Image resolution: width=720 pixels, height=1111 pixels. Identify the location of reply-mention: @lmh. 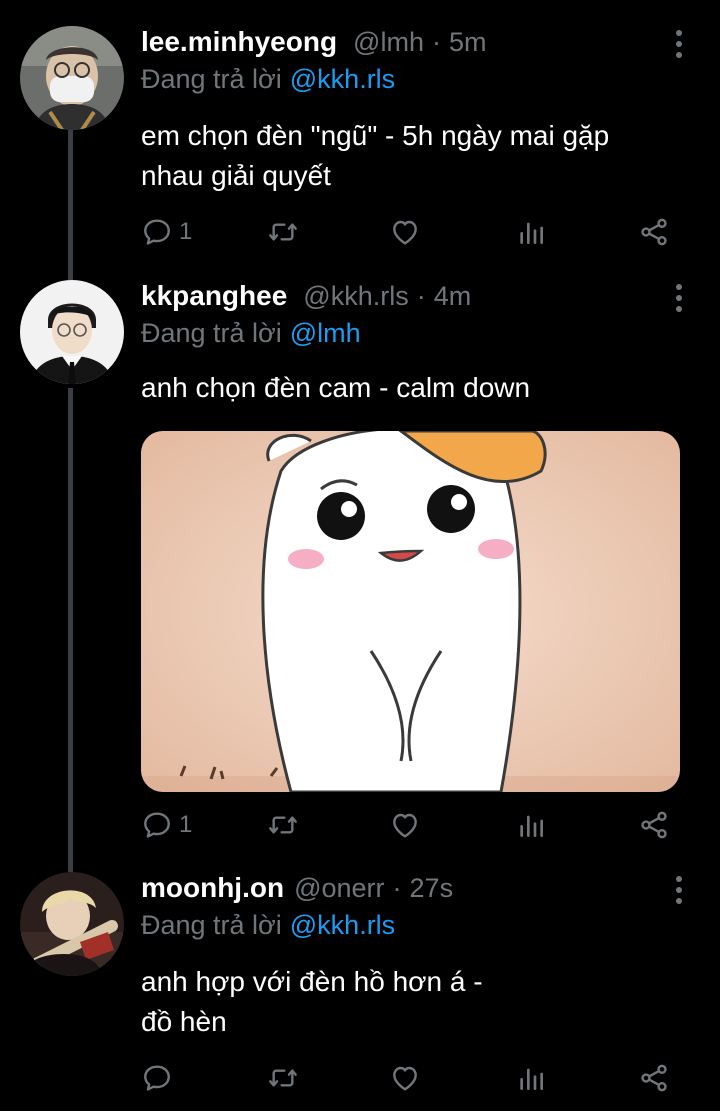
(325, 333).